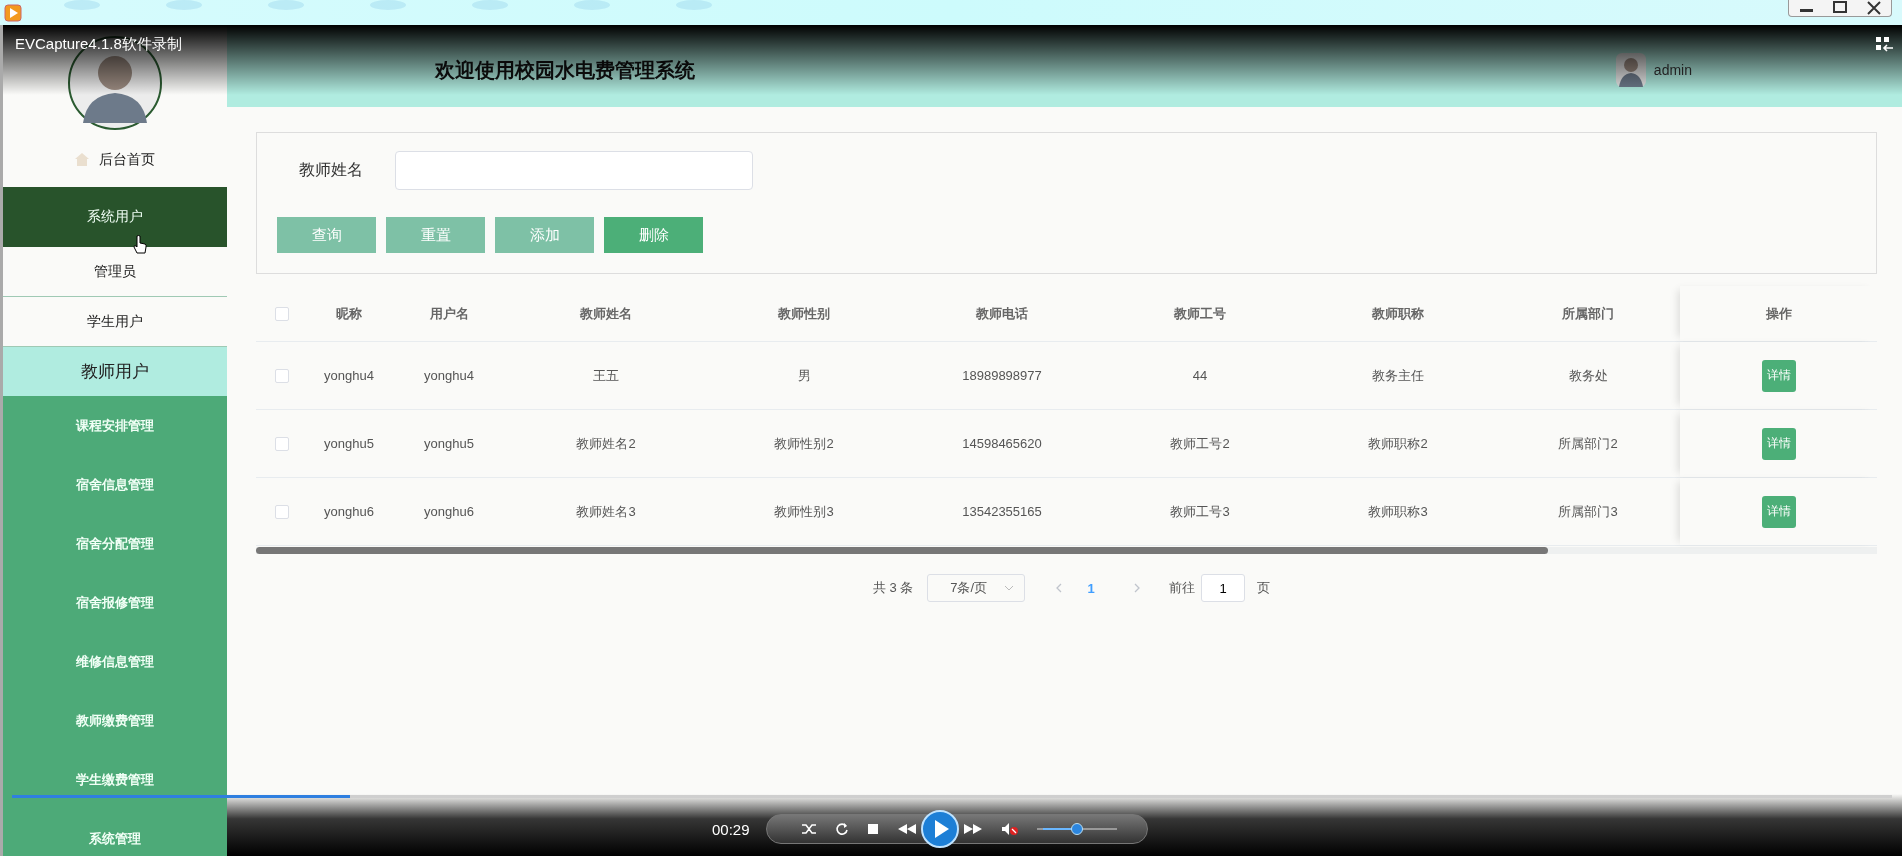  What do you see at coordinates (976, 588) in the screenshot?
I see `page-size-select: 7条/页` at bounding box center [976, 588].